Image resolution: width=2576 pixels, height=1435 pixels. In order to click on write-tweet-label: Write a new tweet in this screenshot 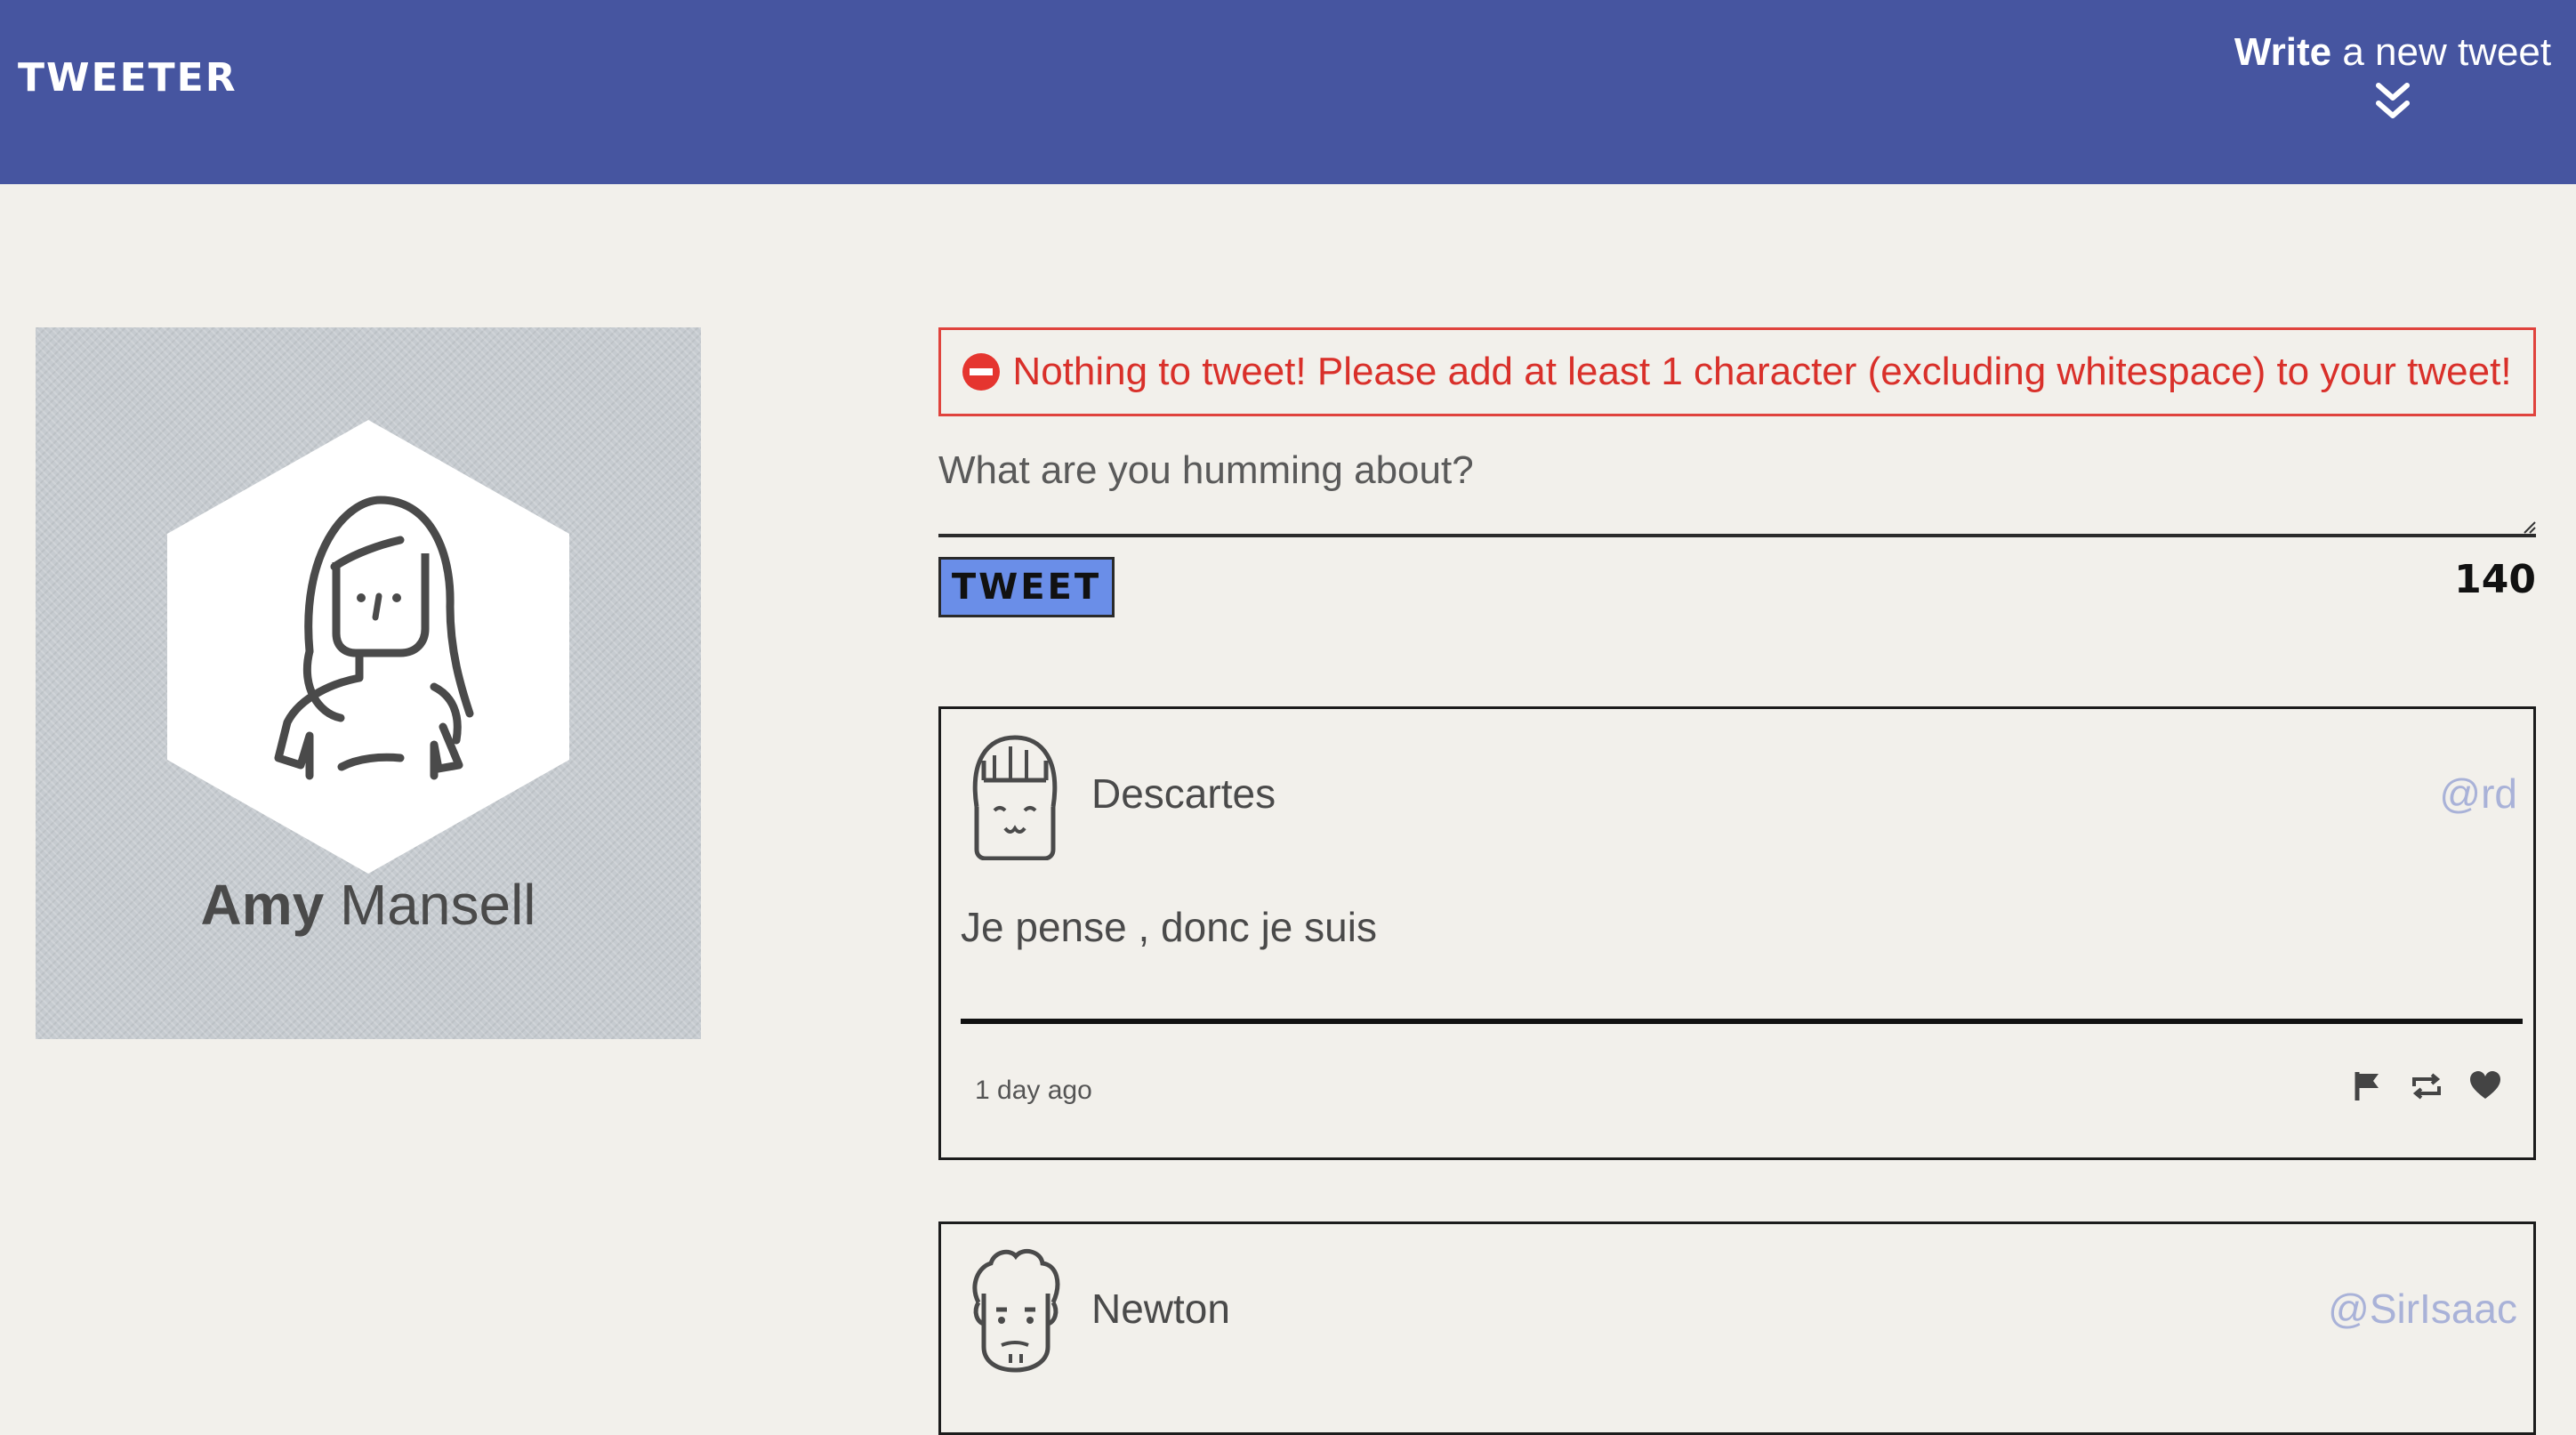, I will do `click(2393, 53)`.